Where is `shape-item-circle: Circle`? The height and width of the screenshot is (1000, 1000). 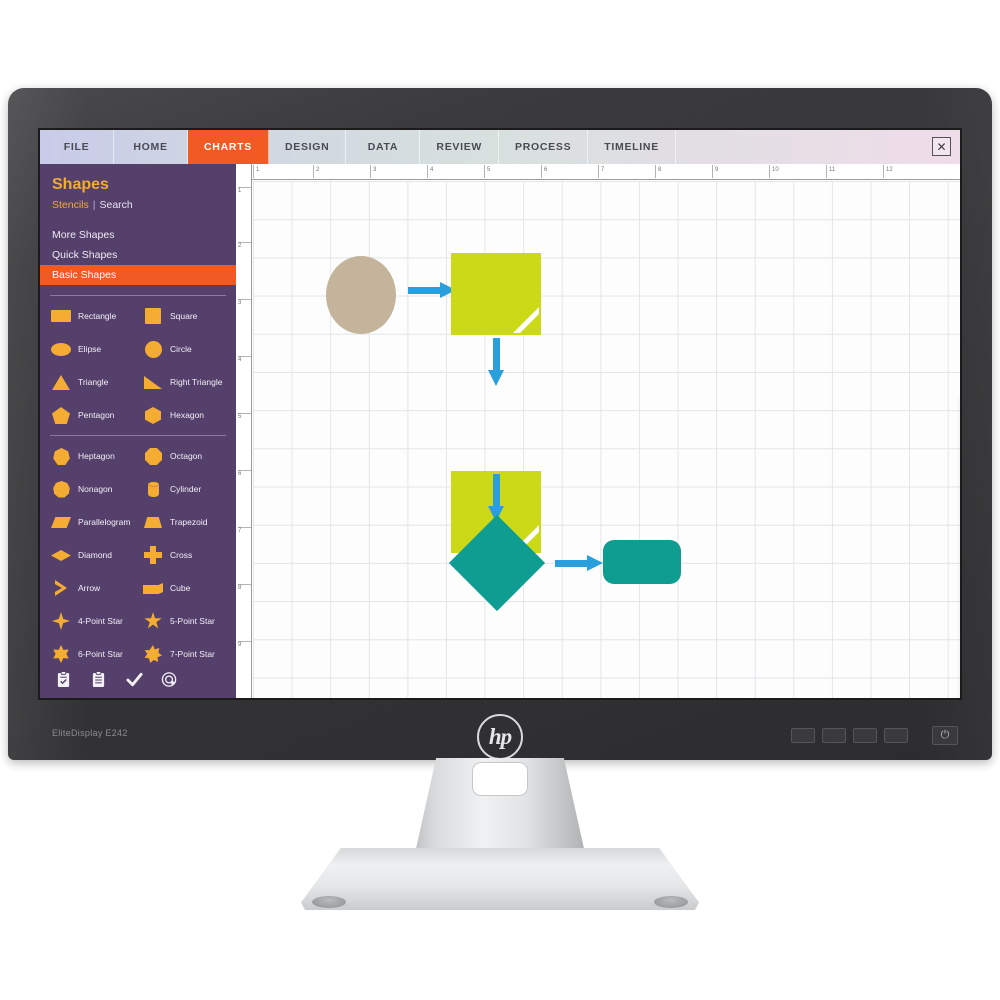
shape-item-circle: Circle is located at coordinates (184, 349).